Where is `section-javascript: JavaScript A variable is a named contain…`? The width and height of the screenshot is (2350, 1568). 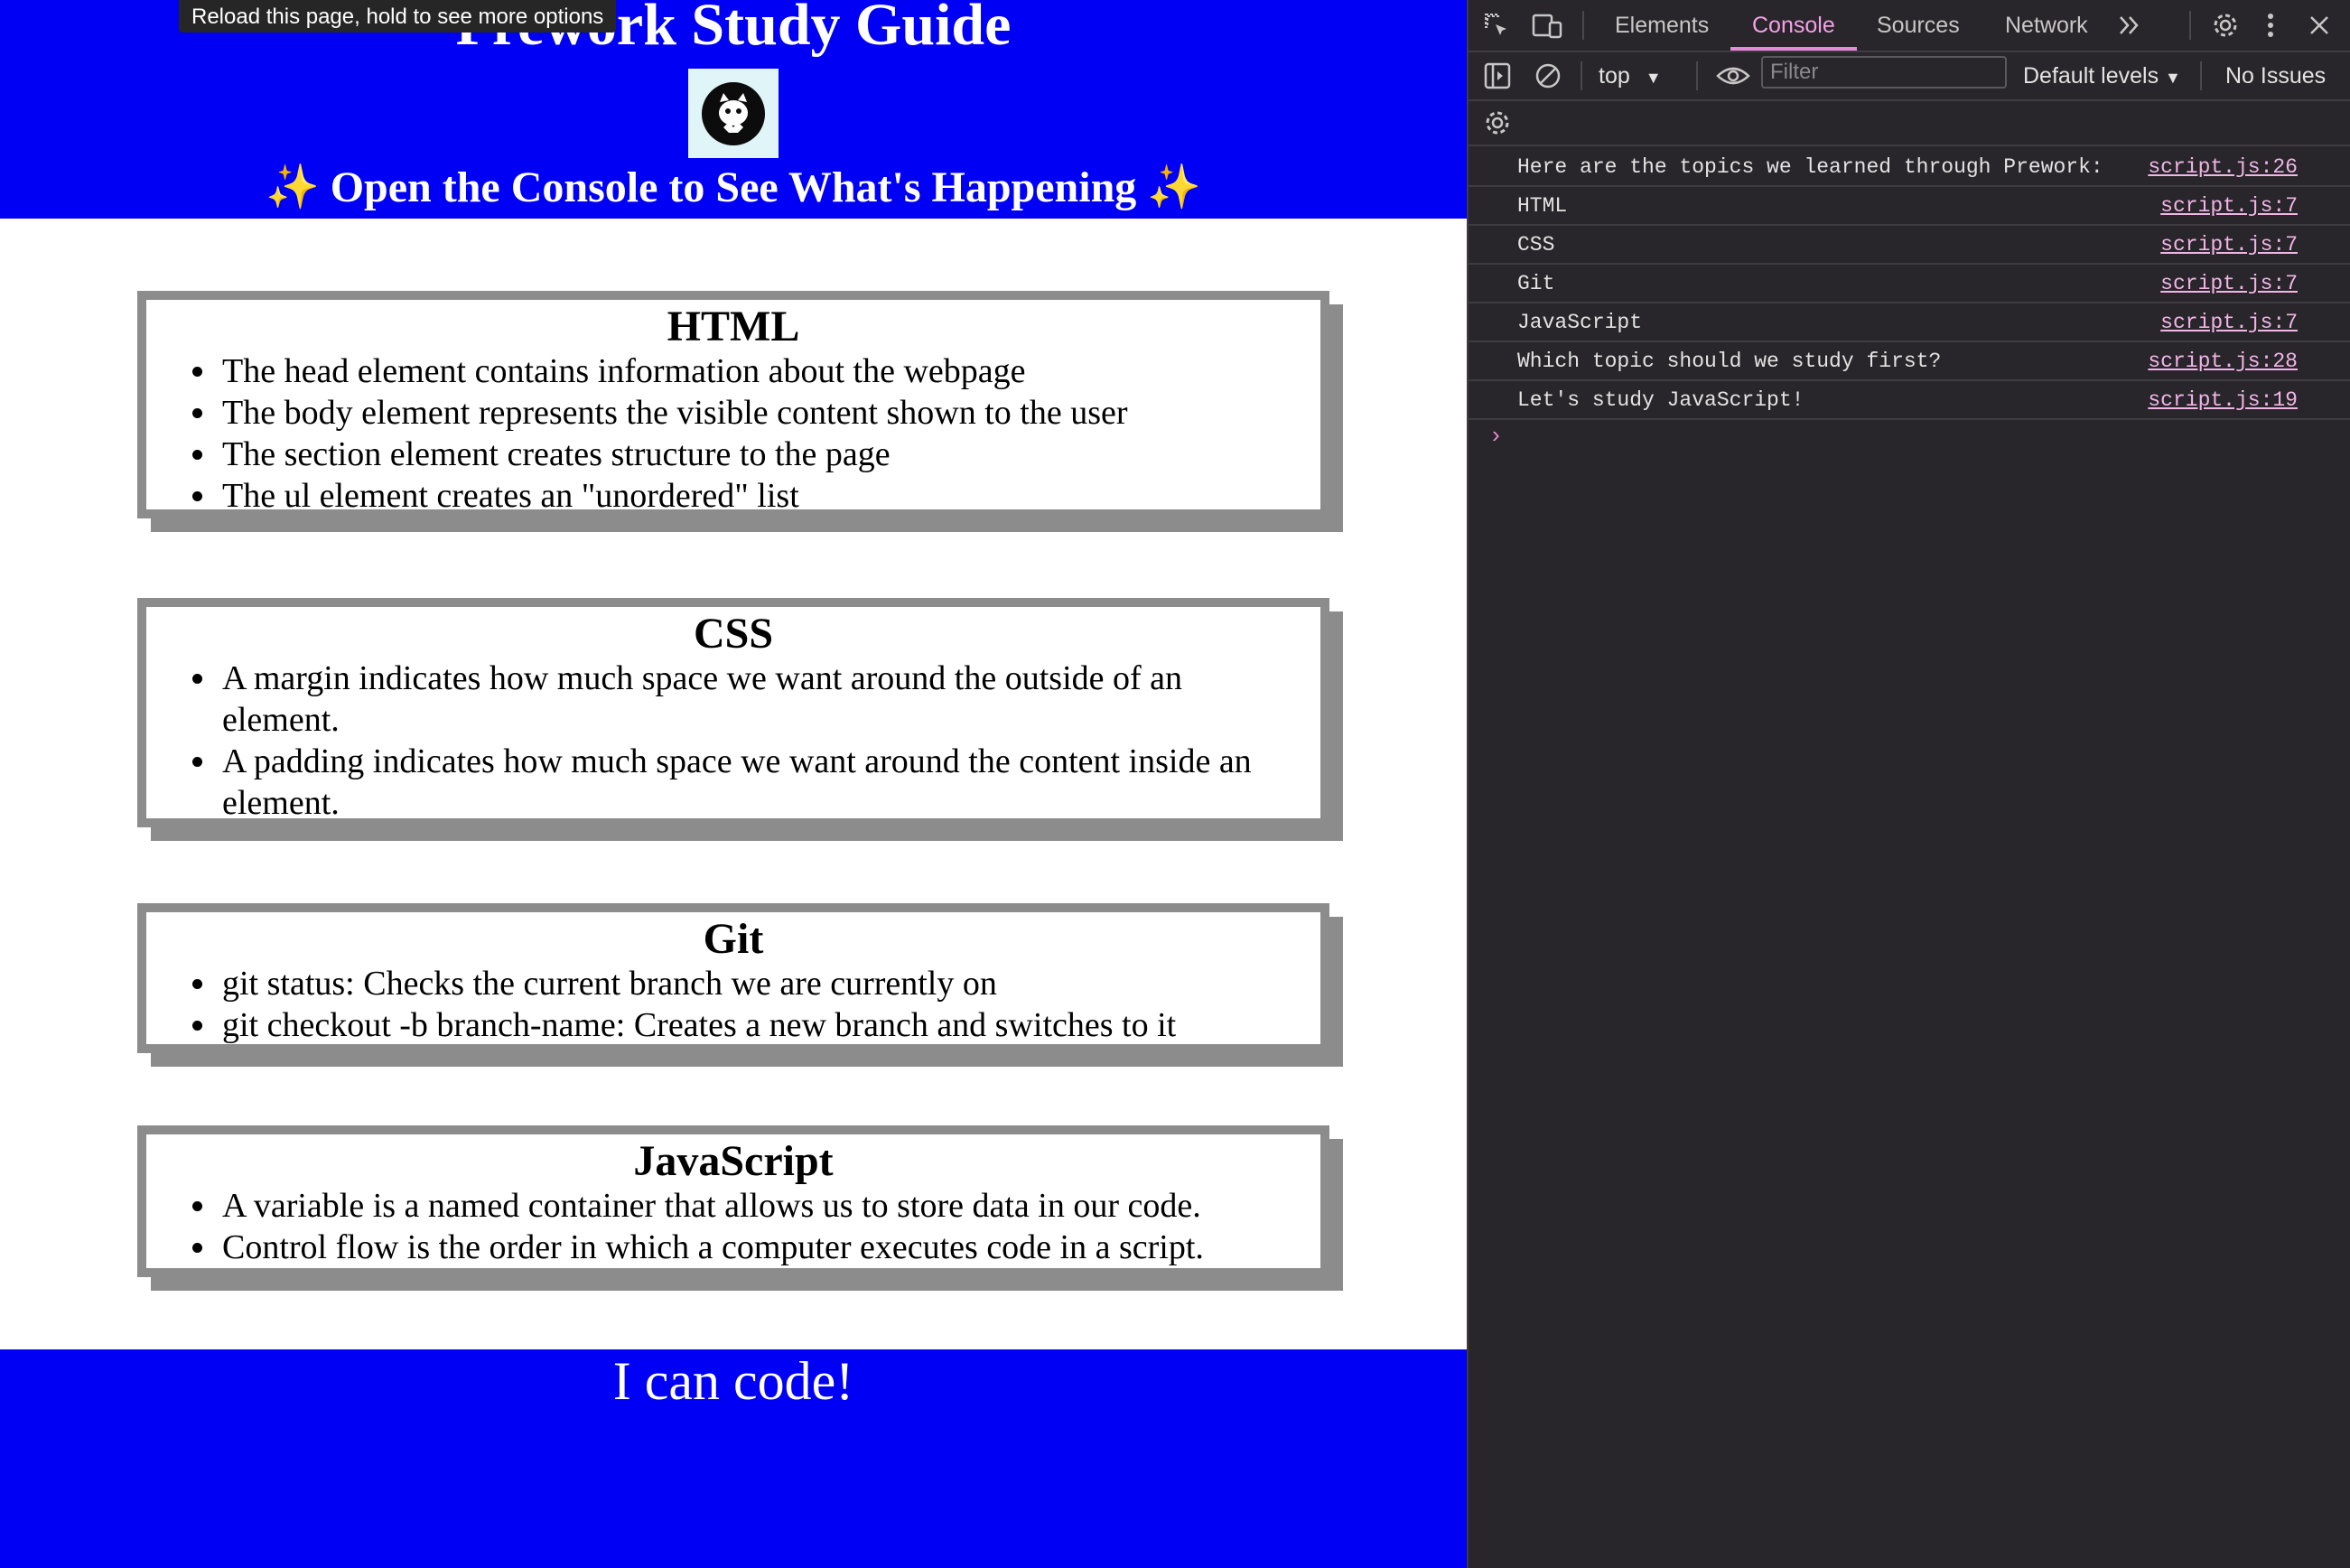
section-javascript: JavaScript A variable is a named contain… is located at coordinates (733, 1201).